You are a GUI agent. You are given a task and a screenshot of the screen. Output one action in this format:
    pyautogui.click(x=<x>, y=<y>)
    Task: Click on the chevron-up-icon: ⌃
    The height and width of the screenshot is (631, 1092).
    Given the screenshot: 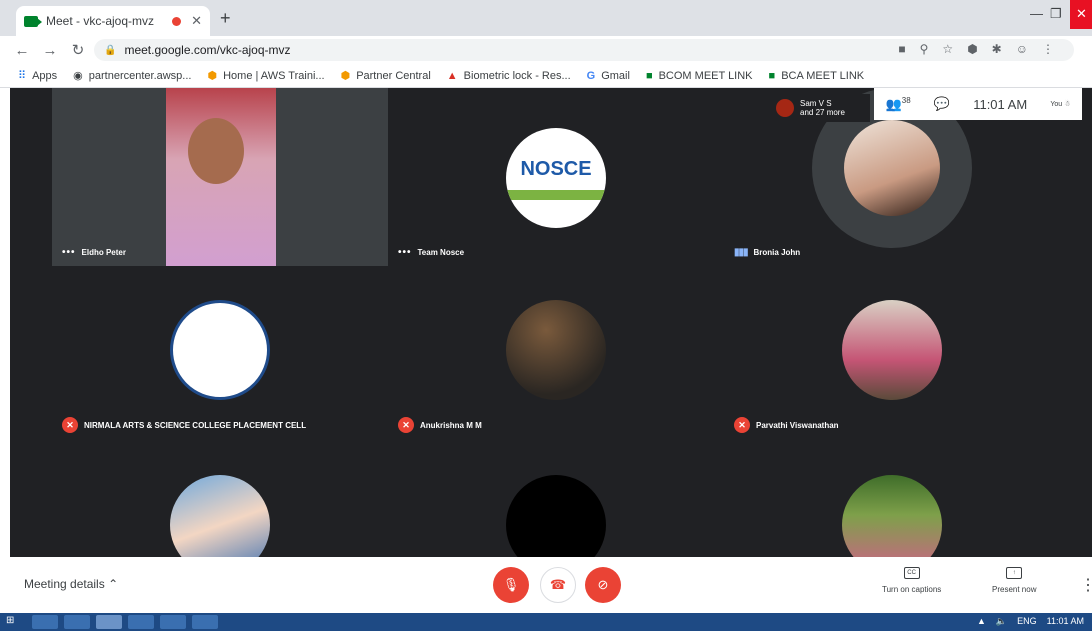 What is the action you would take?
    pyautogui.click(x=113, y=584)
    